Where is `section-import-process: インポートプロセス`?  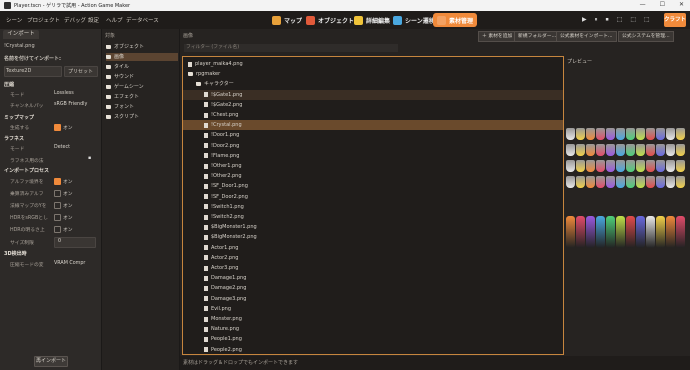
section-import-process: インポートプロセス is located at coordinates (26, 170).